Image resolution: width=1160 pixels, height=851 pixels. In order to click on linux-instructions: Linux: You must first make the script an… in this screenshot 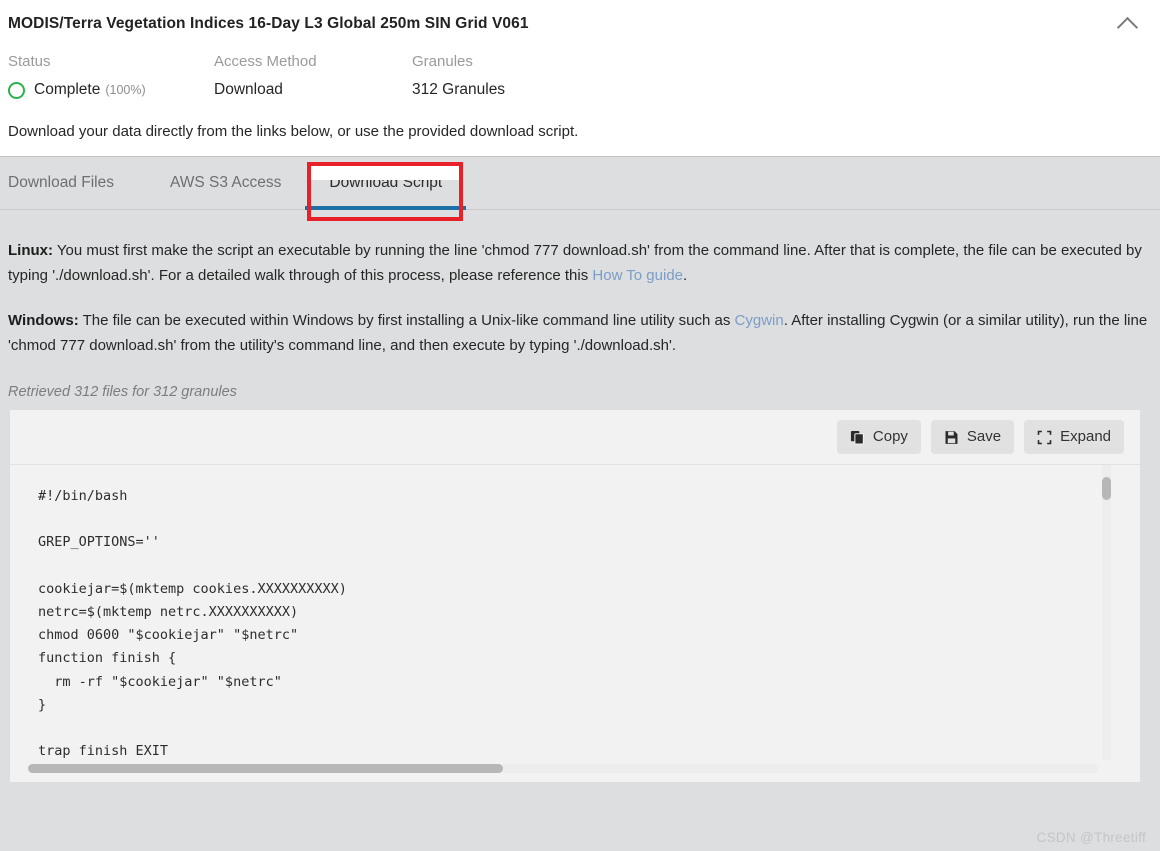, I will do `click(580, 249)`.